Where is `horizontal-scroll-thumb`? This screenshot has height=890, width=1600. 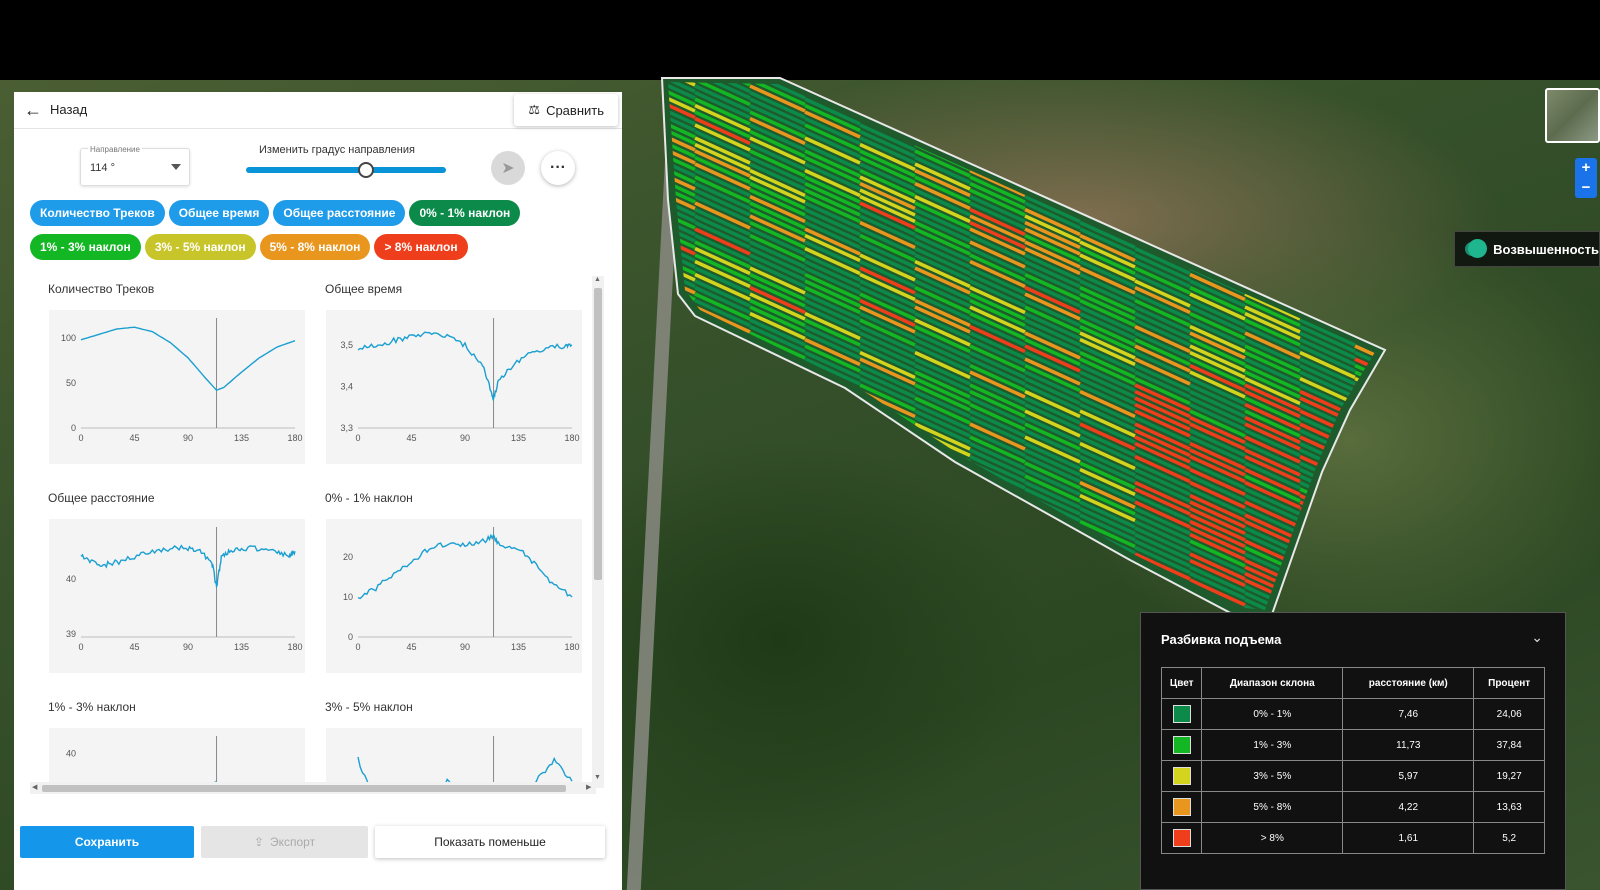 horizontal-scroll-thumb is located at coordinates (304, 788).